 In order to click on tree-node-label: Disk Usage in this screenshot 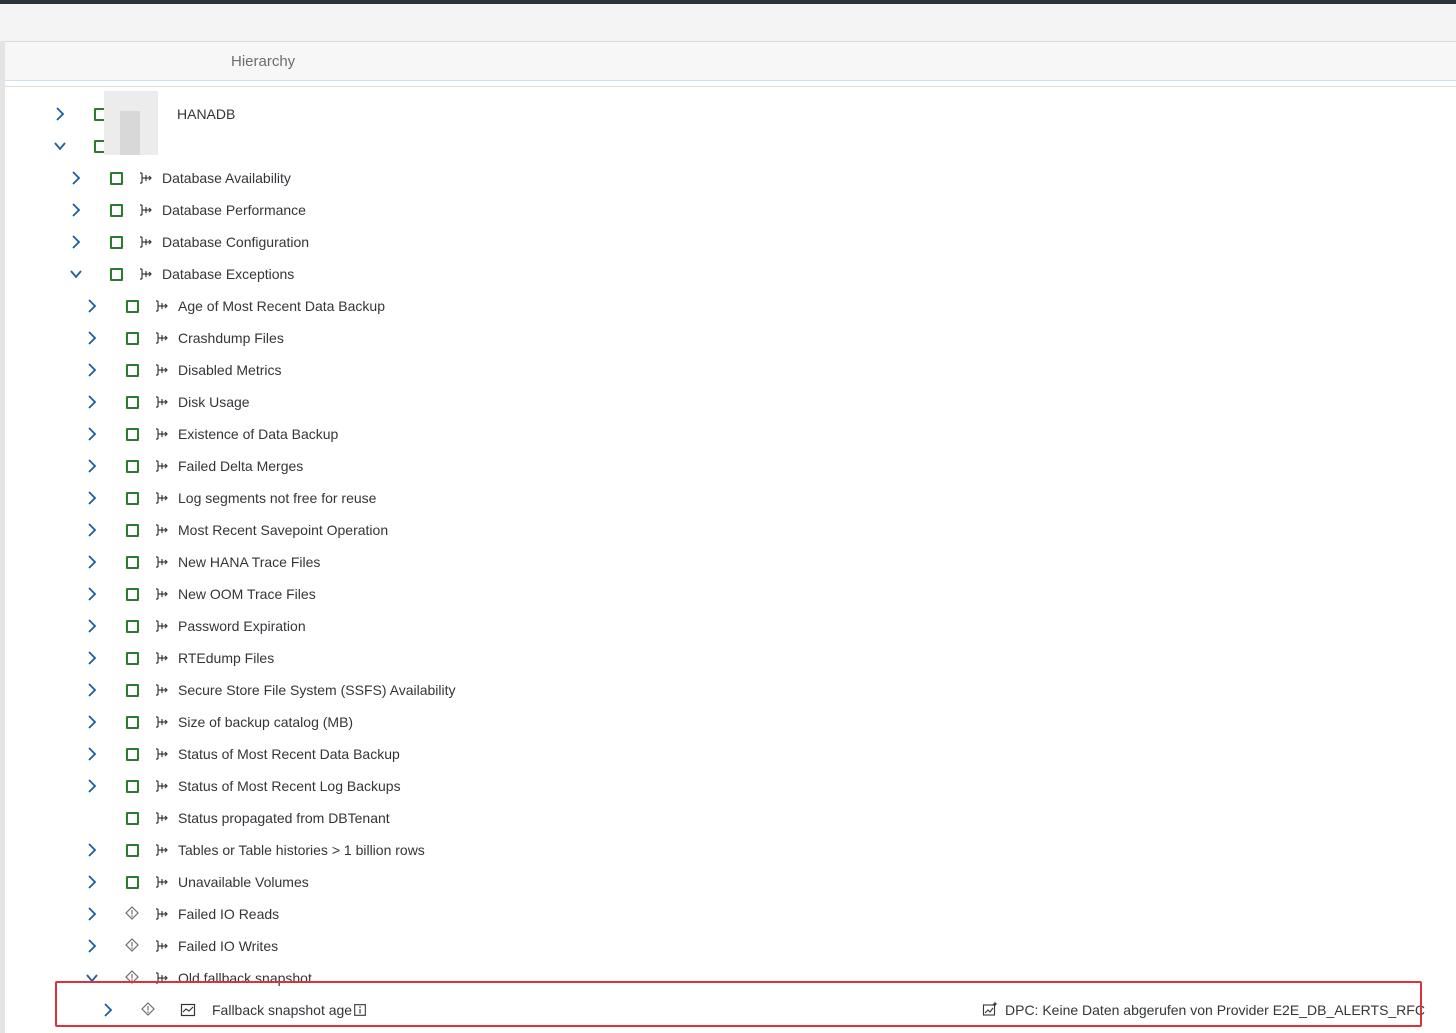, I will do `click(214, 402)`.